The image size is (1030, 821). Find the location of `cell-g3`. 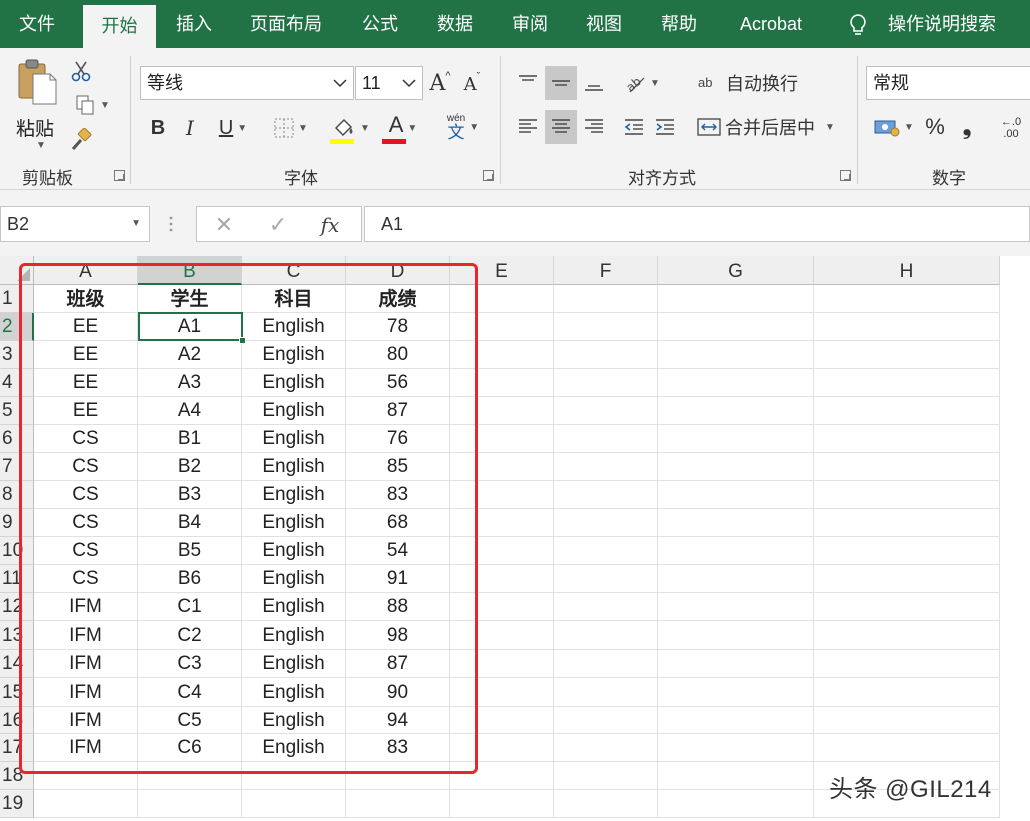

cell-g3 is located at coordinates (736, 355).